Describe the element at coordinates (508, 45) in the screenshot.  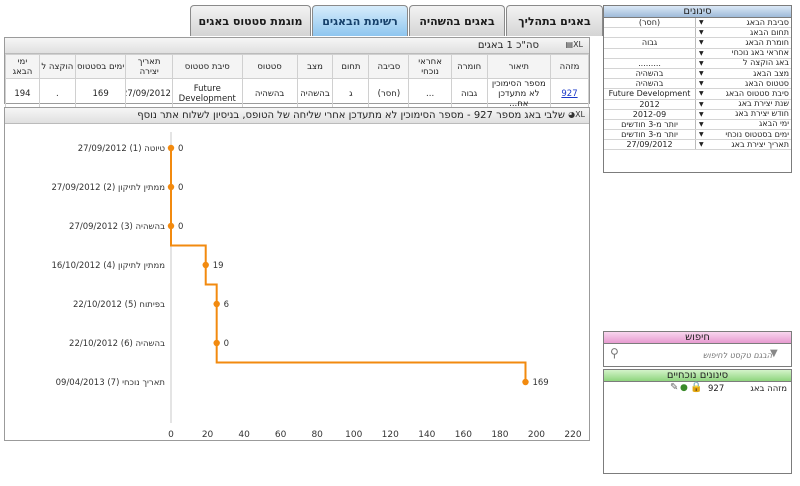
I see `bugs-count-title: סה"כ 1 באגים` at that location.